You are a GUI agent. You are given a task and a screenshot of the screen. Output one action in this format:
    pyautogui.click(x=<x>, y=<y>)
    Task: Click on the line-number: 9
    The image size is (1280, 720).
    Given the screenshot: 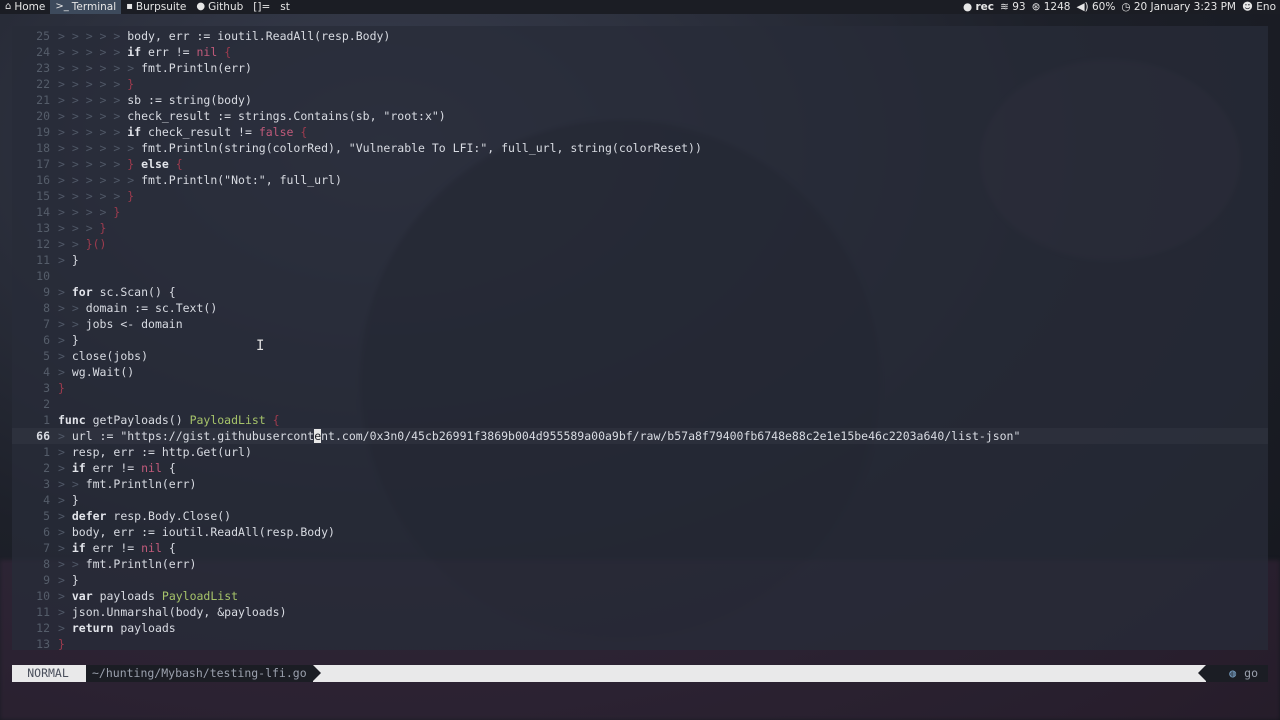 What is the action you would take?
    pyautogui.click(x=46, y=580)
    